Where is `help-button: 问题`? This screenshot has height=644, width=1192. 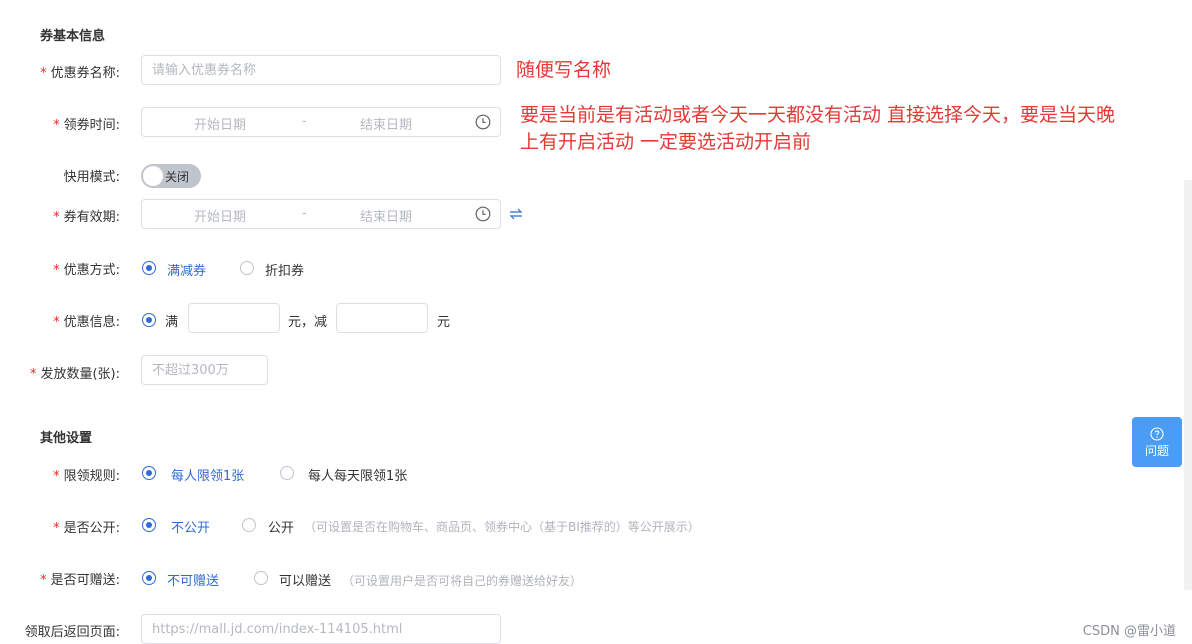 help-button: 问题 is located at coordinates (1157, 442).